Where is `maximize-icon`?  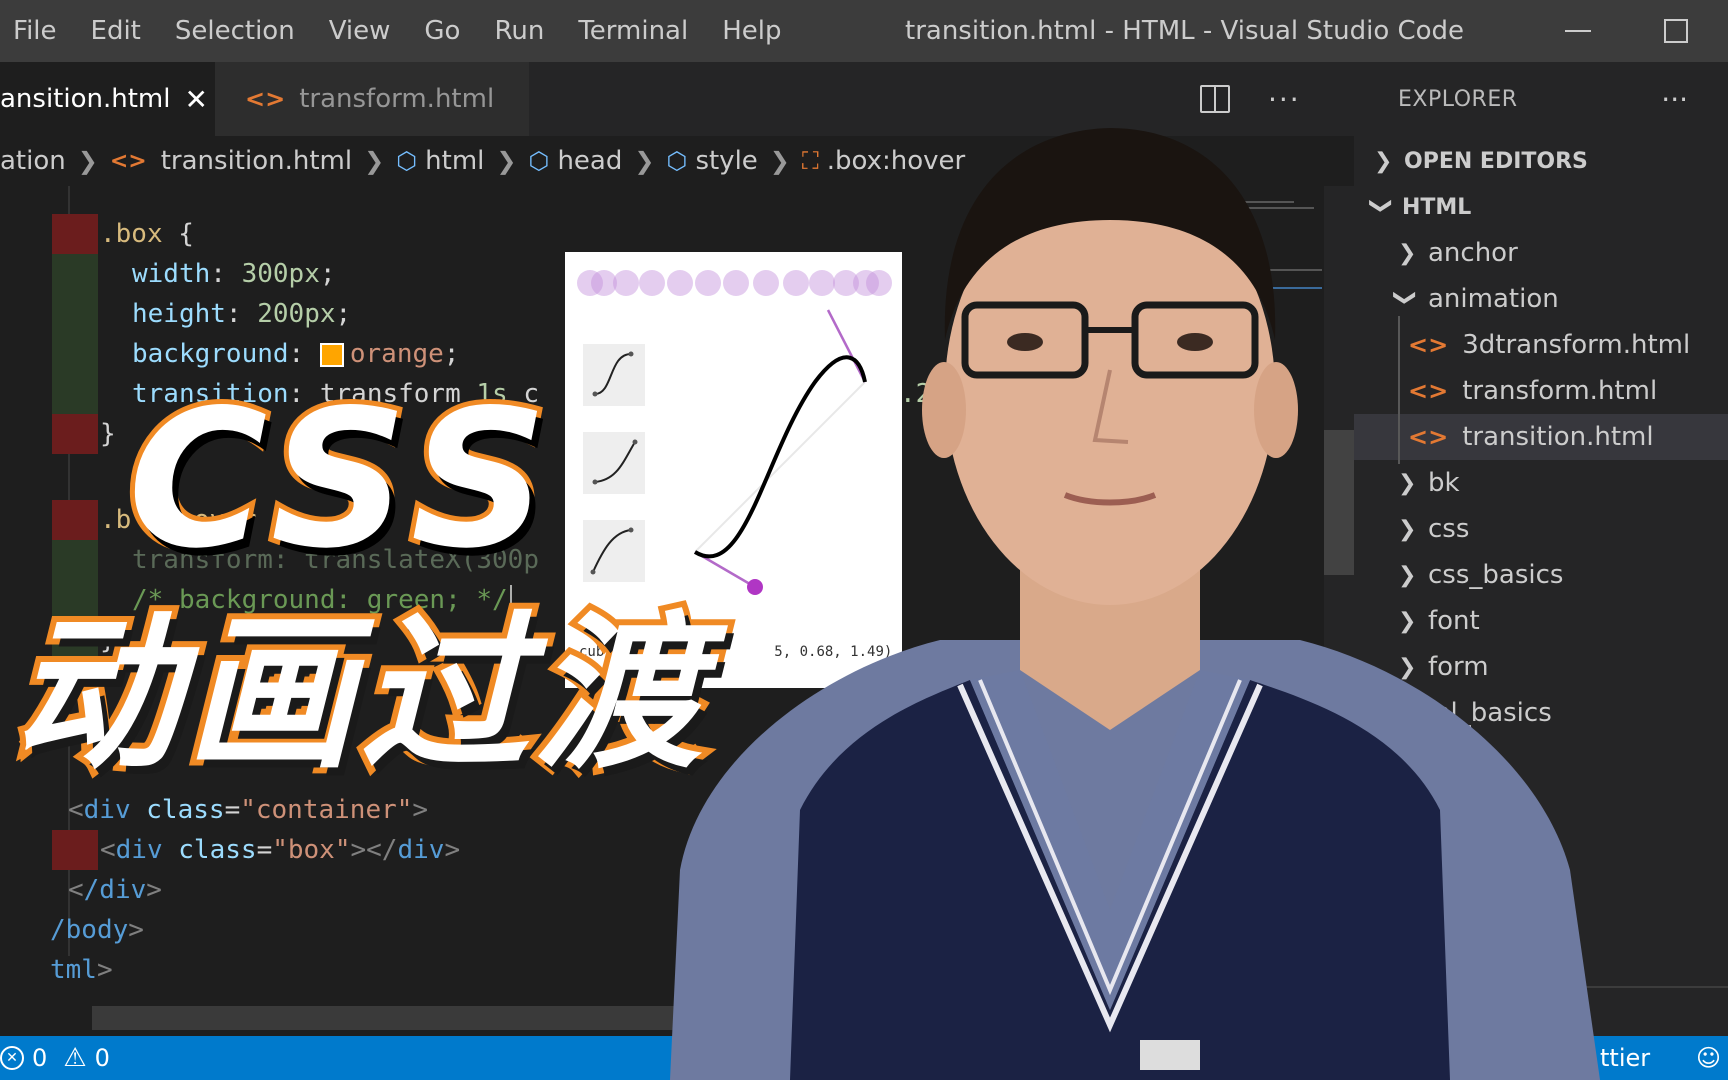
maximize-icon is located at coordinates (1676, 31).